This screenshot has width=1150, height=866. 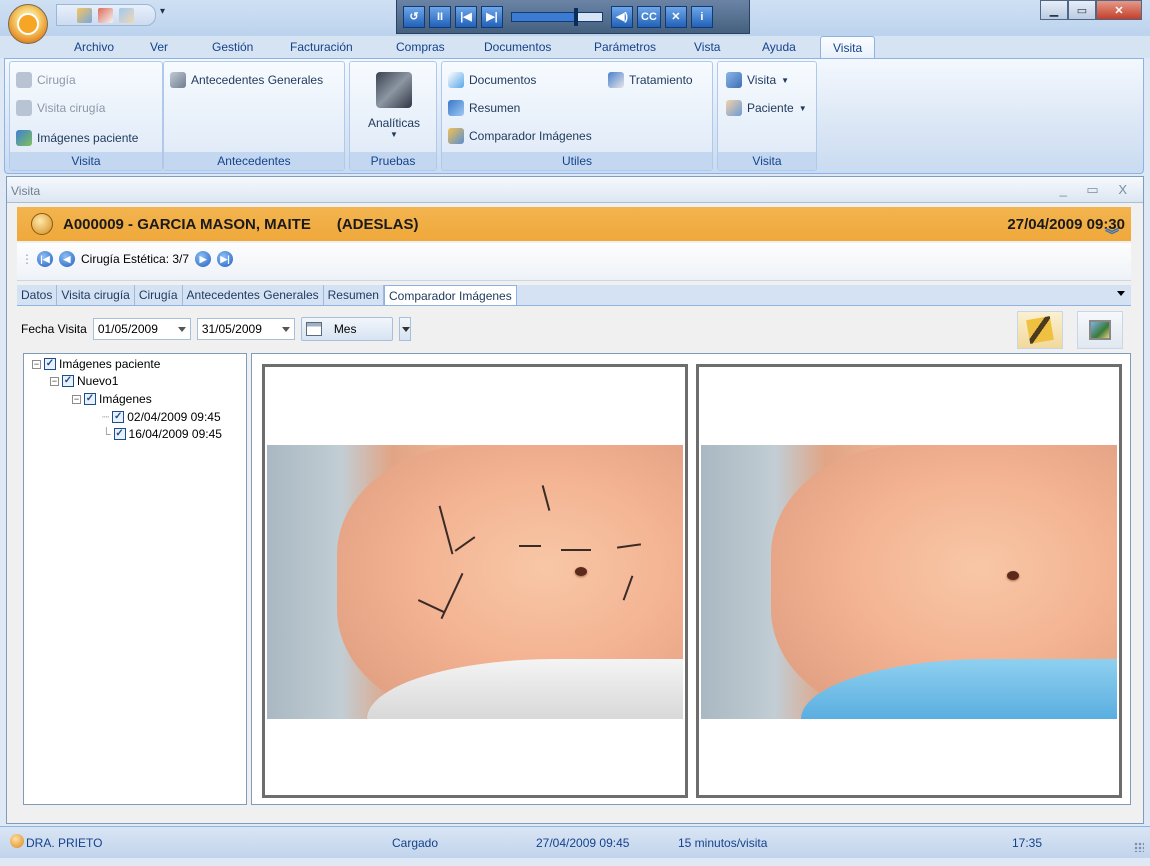 I want to click on previous-record-button: ◀, so click(x=67, y=259).